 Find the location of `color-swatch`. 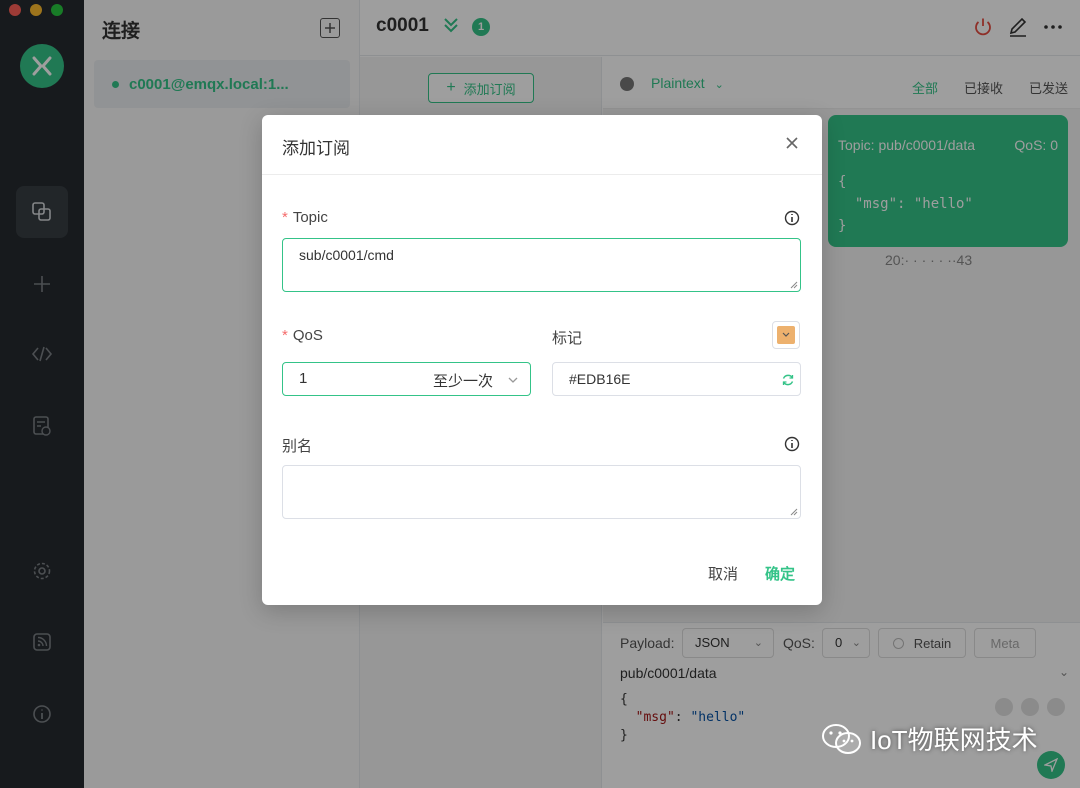

color-swatch is located at coordinates (786, 335).